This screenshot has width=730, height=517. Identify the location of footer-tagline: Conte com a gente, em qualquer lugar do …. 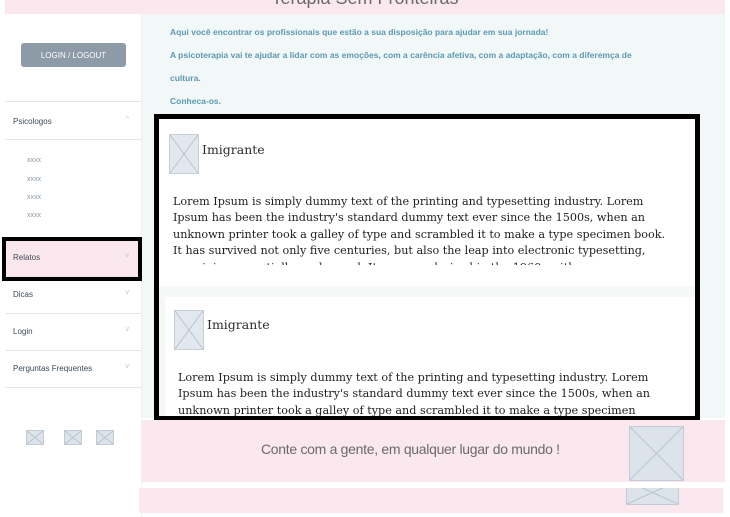
(410, 449).